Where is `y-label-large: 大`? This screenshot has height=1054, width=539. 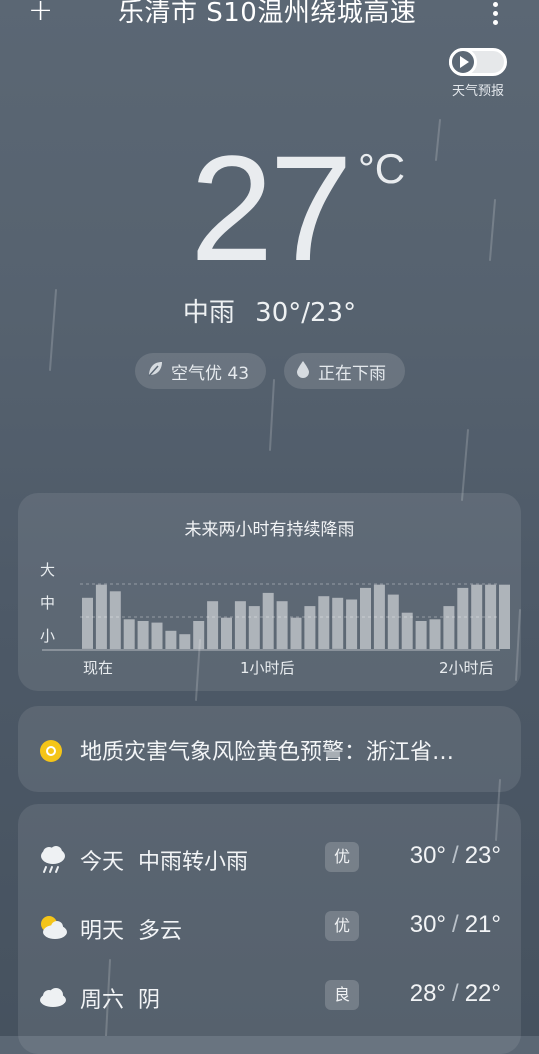 y-label-large: 大 is located at coordinates (47, 570).